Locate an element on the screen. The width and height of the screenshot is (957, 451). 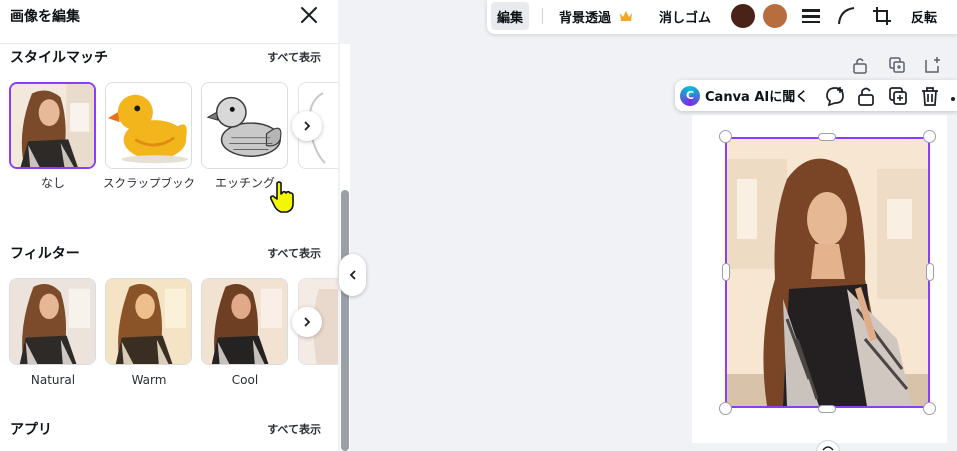
resize-handle-right is located at coordinates (930, 272).